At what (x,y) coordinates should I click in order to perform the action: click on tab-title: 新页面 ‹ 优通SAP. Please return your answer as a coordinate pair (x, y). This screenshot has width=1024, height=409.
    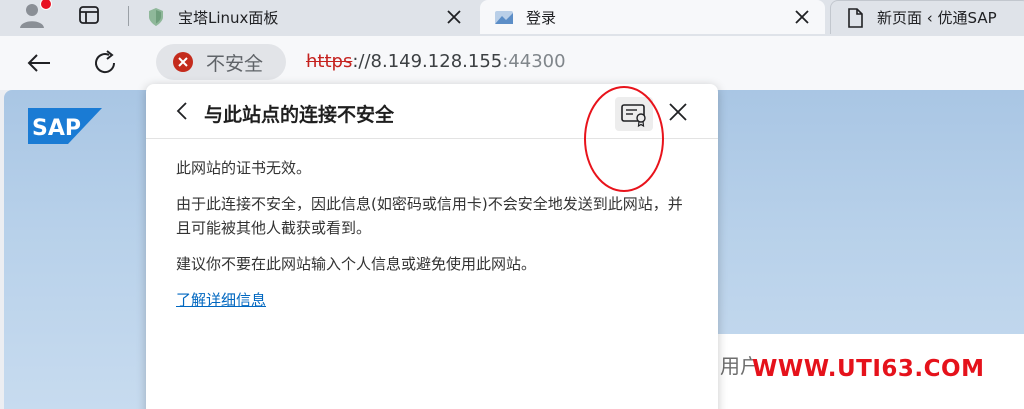
    Looking at the image, I should click on (937, 18).